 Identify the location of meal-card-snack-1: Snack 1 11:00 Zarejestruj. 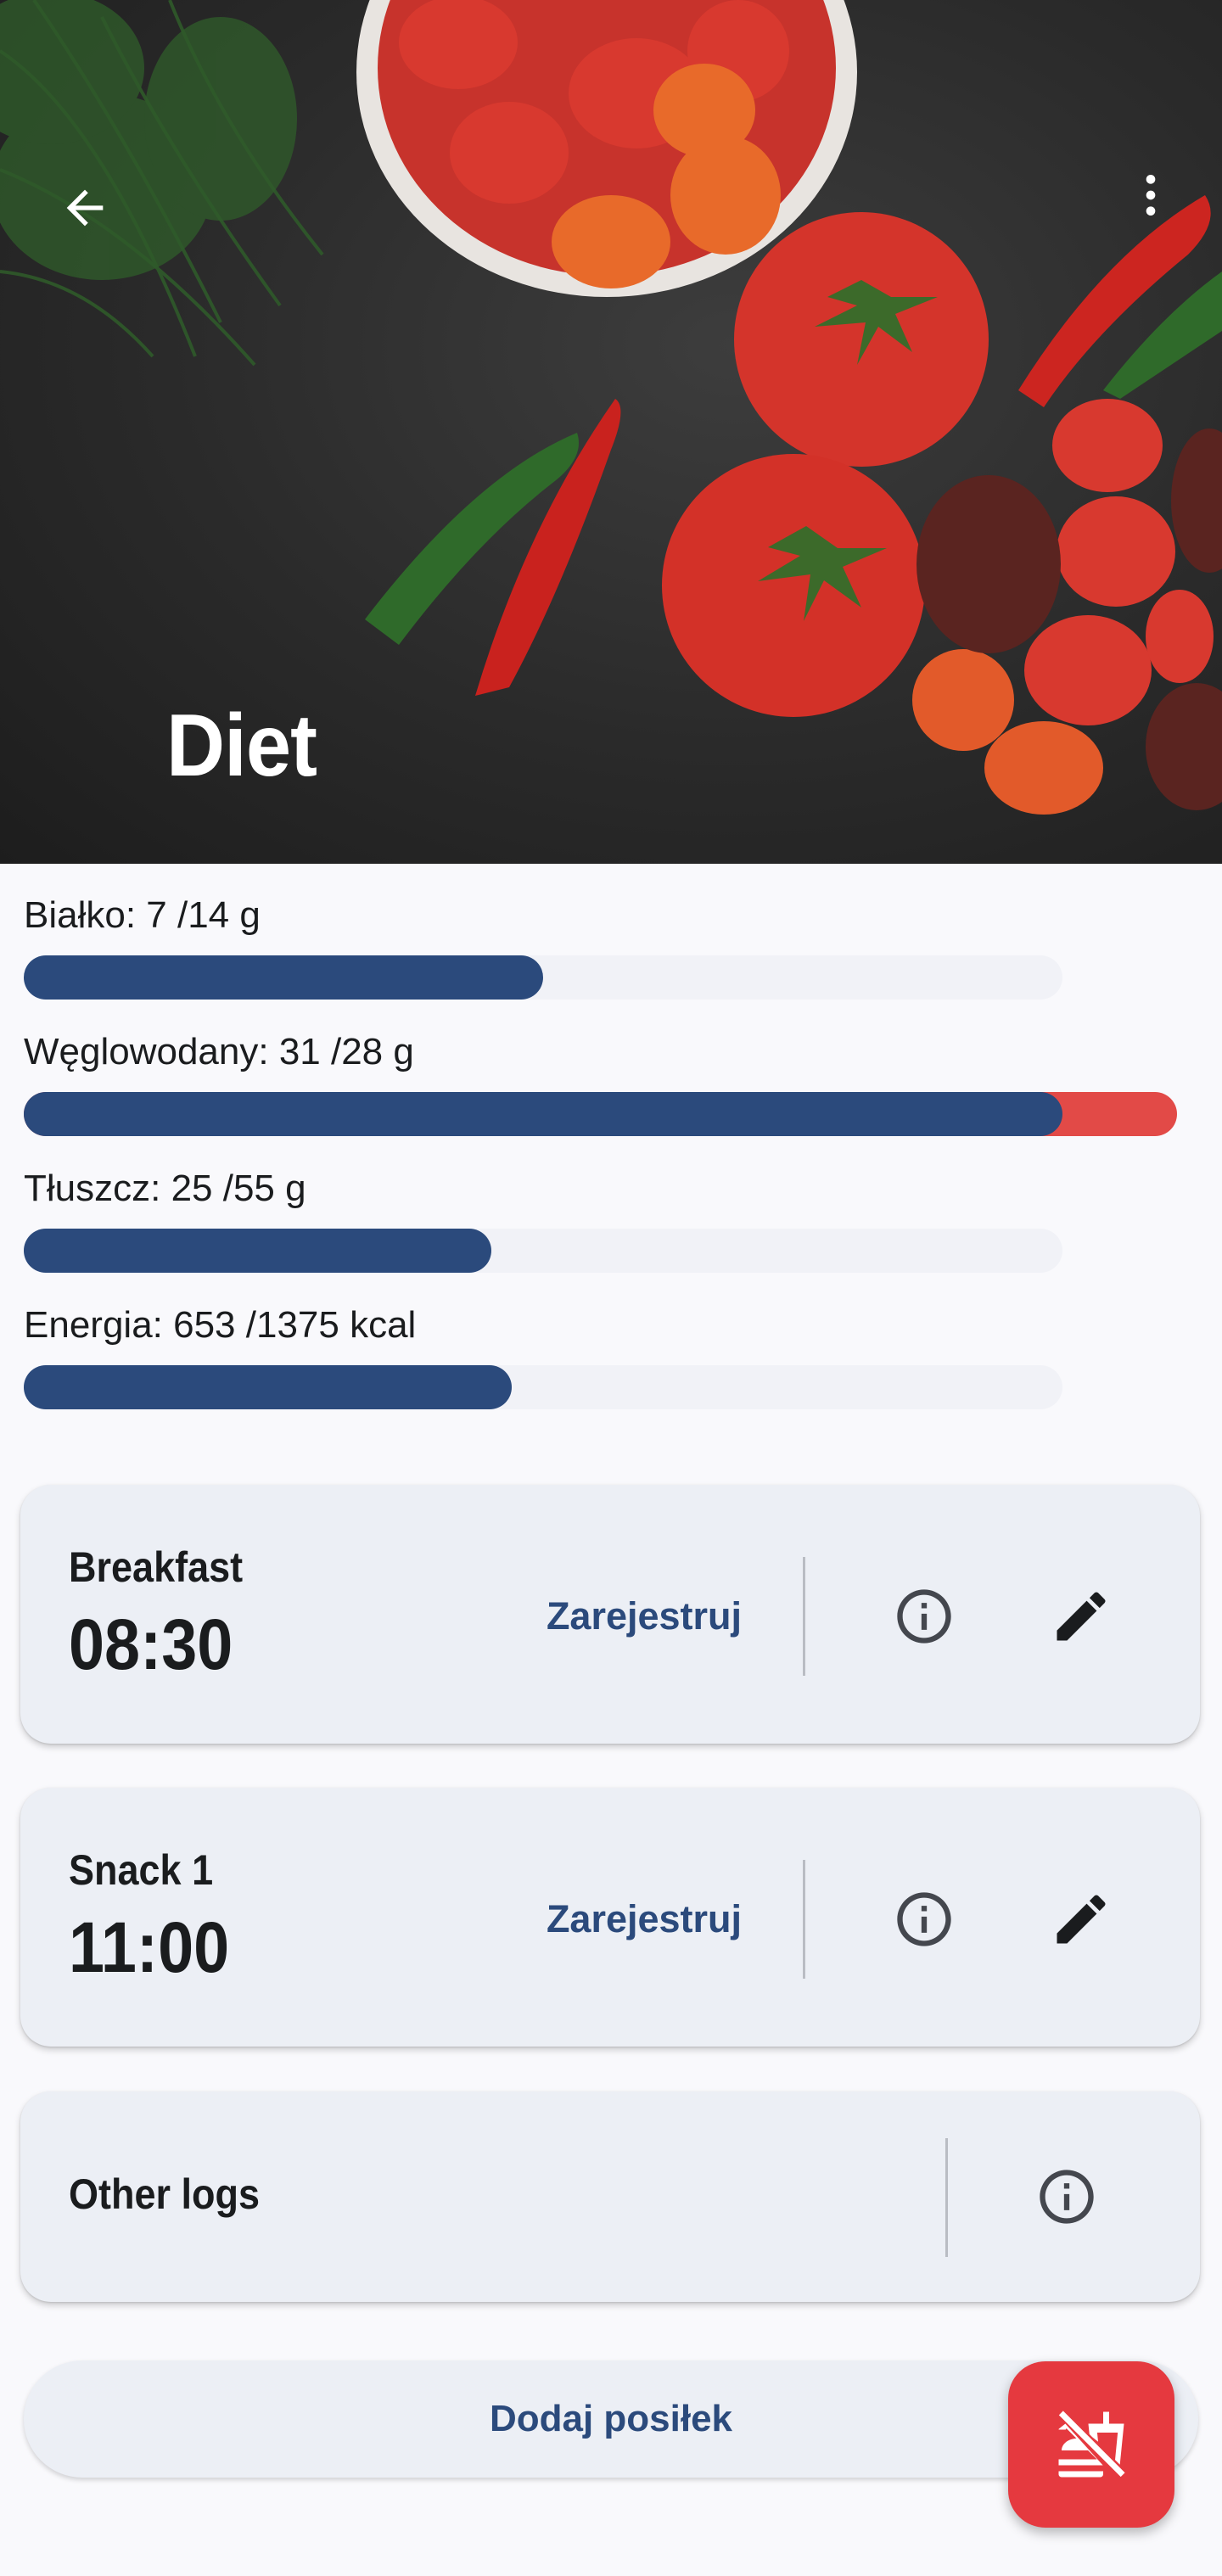
(610, 1917).